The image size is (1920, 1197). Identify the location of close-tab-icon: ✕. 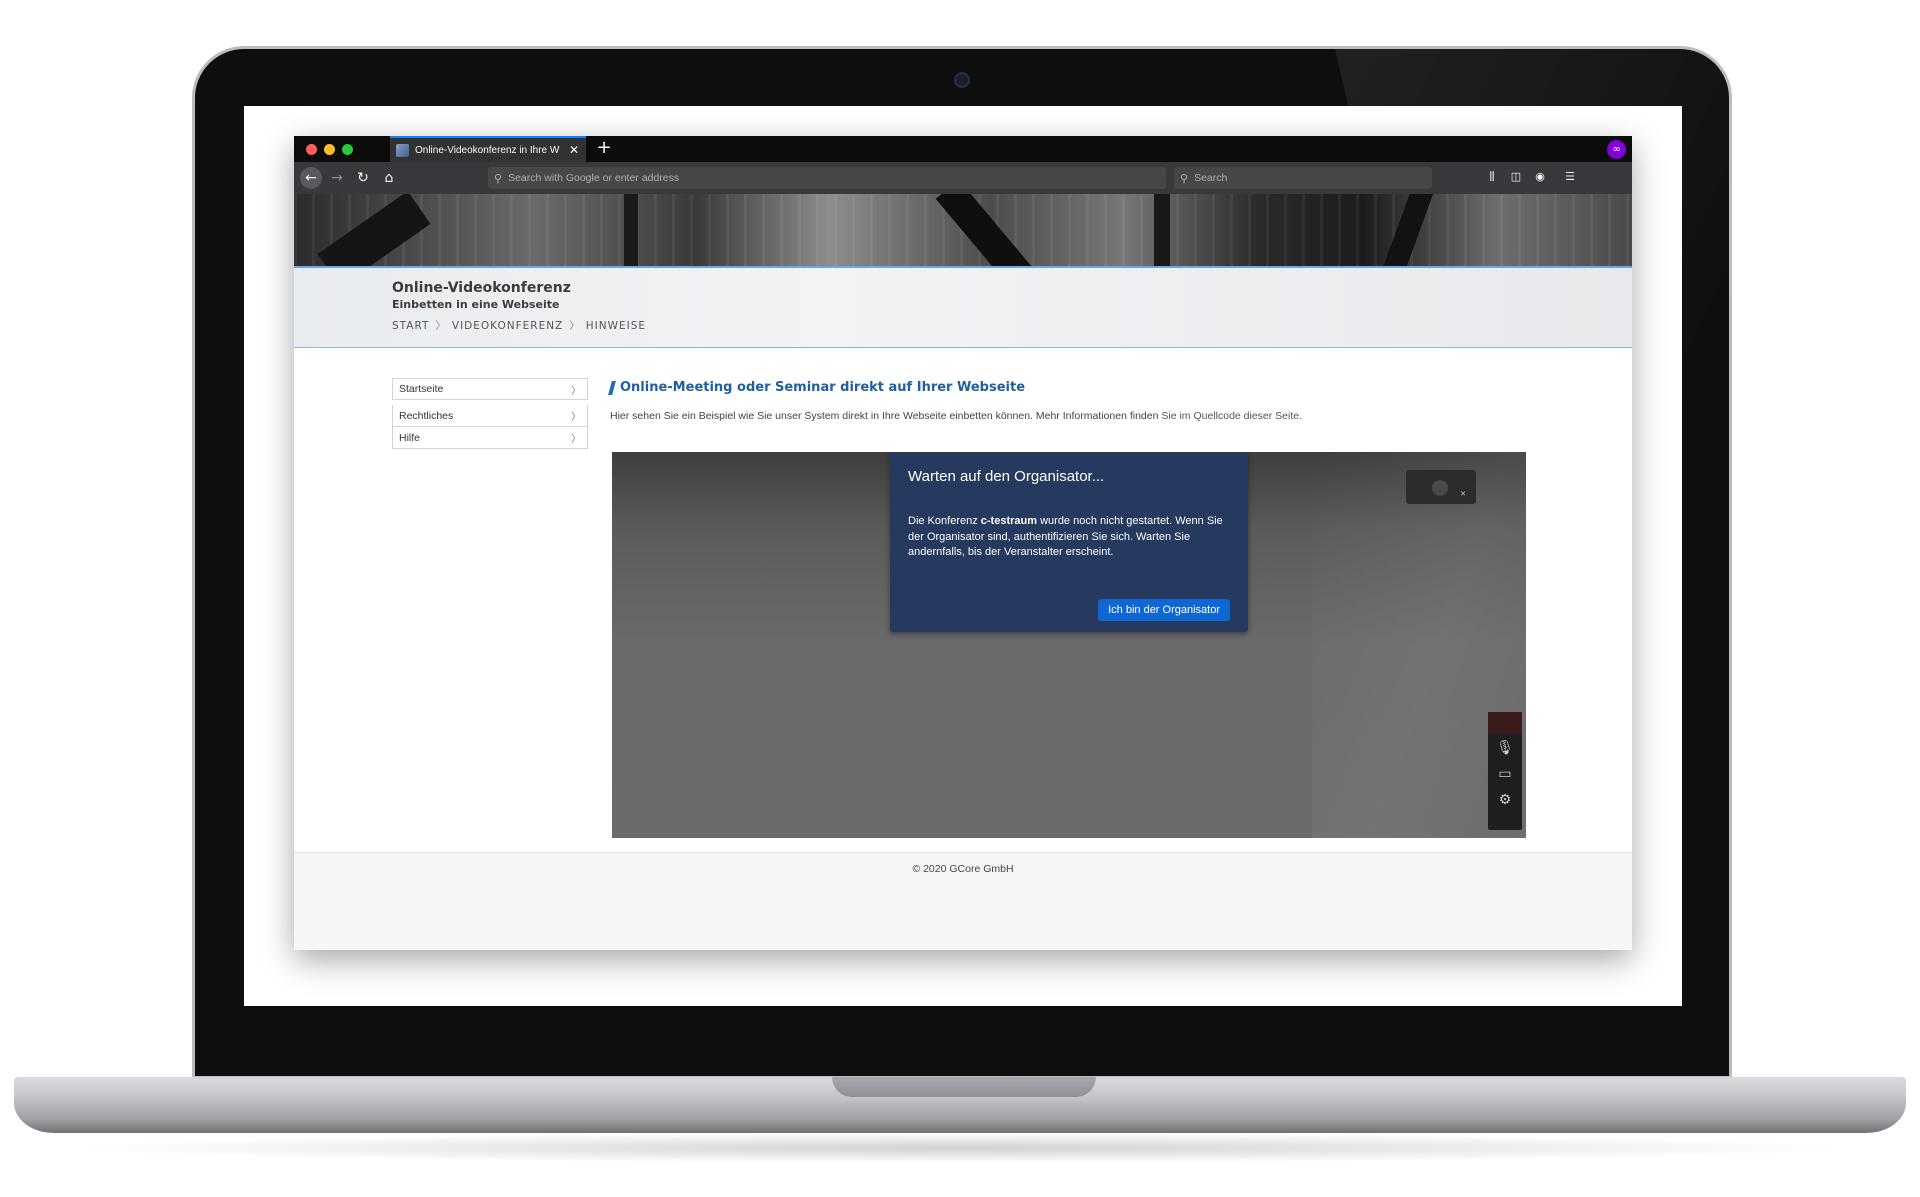
(574, 150).